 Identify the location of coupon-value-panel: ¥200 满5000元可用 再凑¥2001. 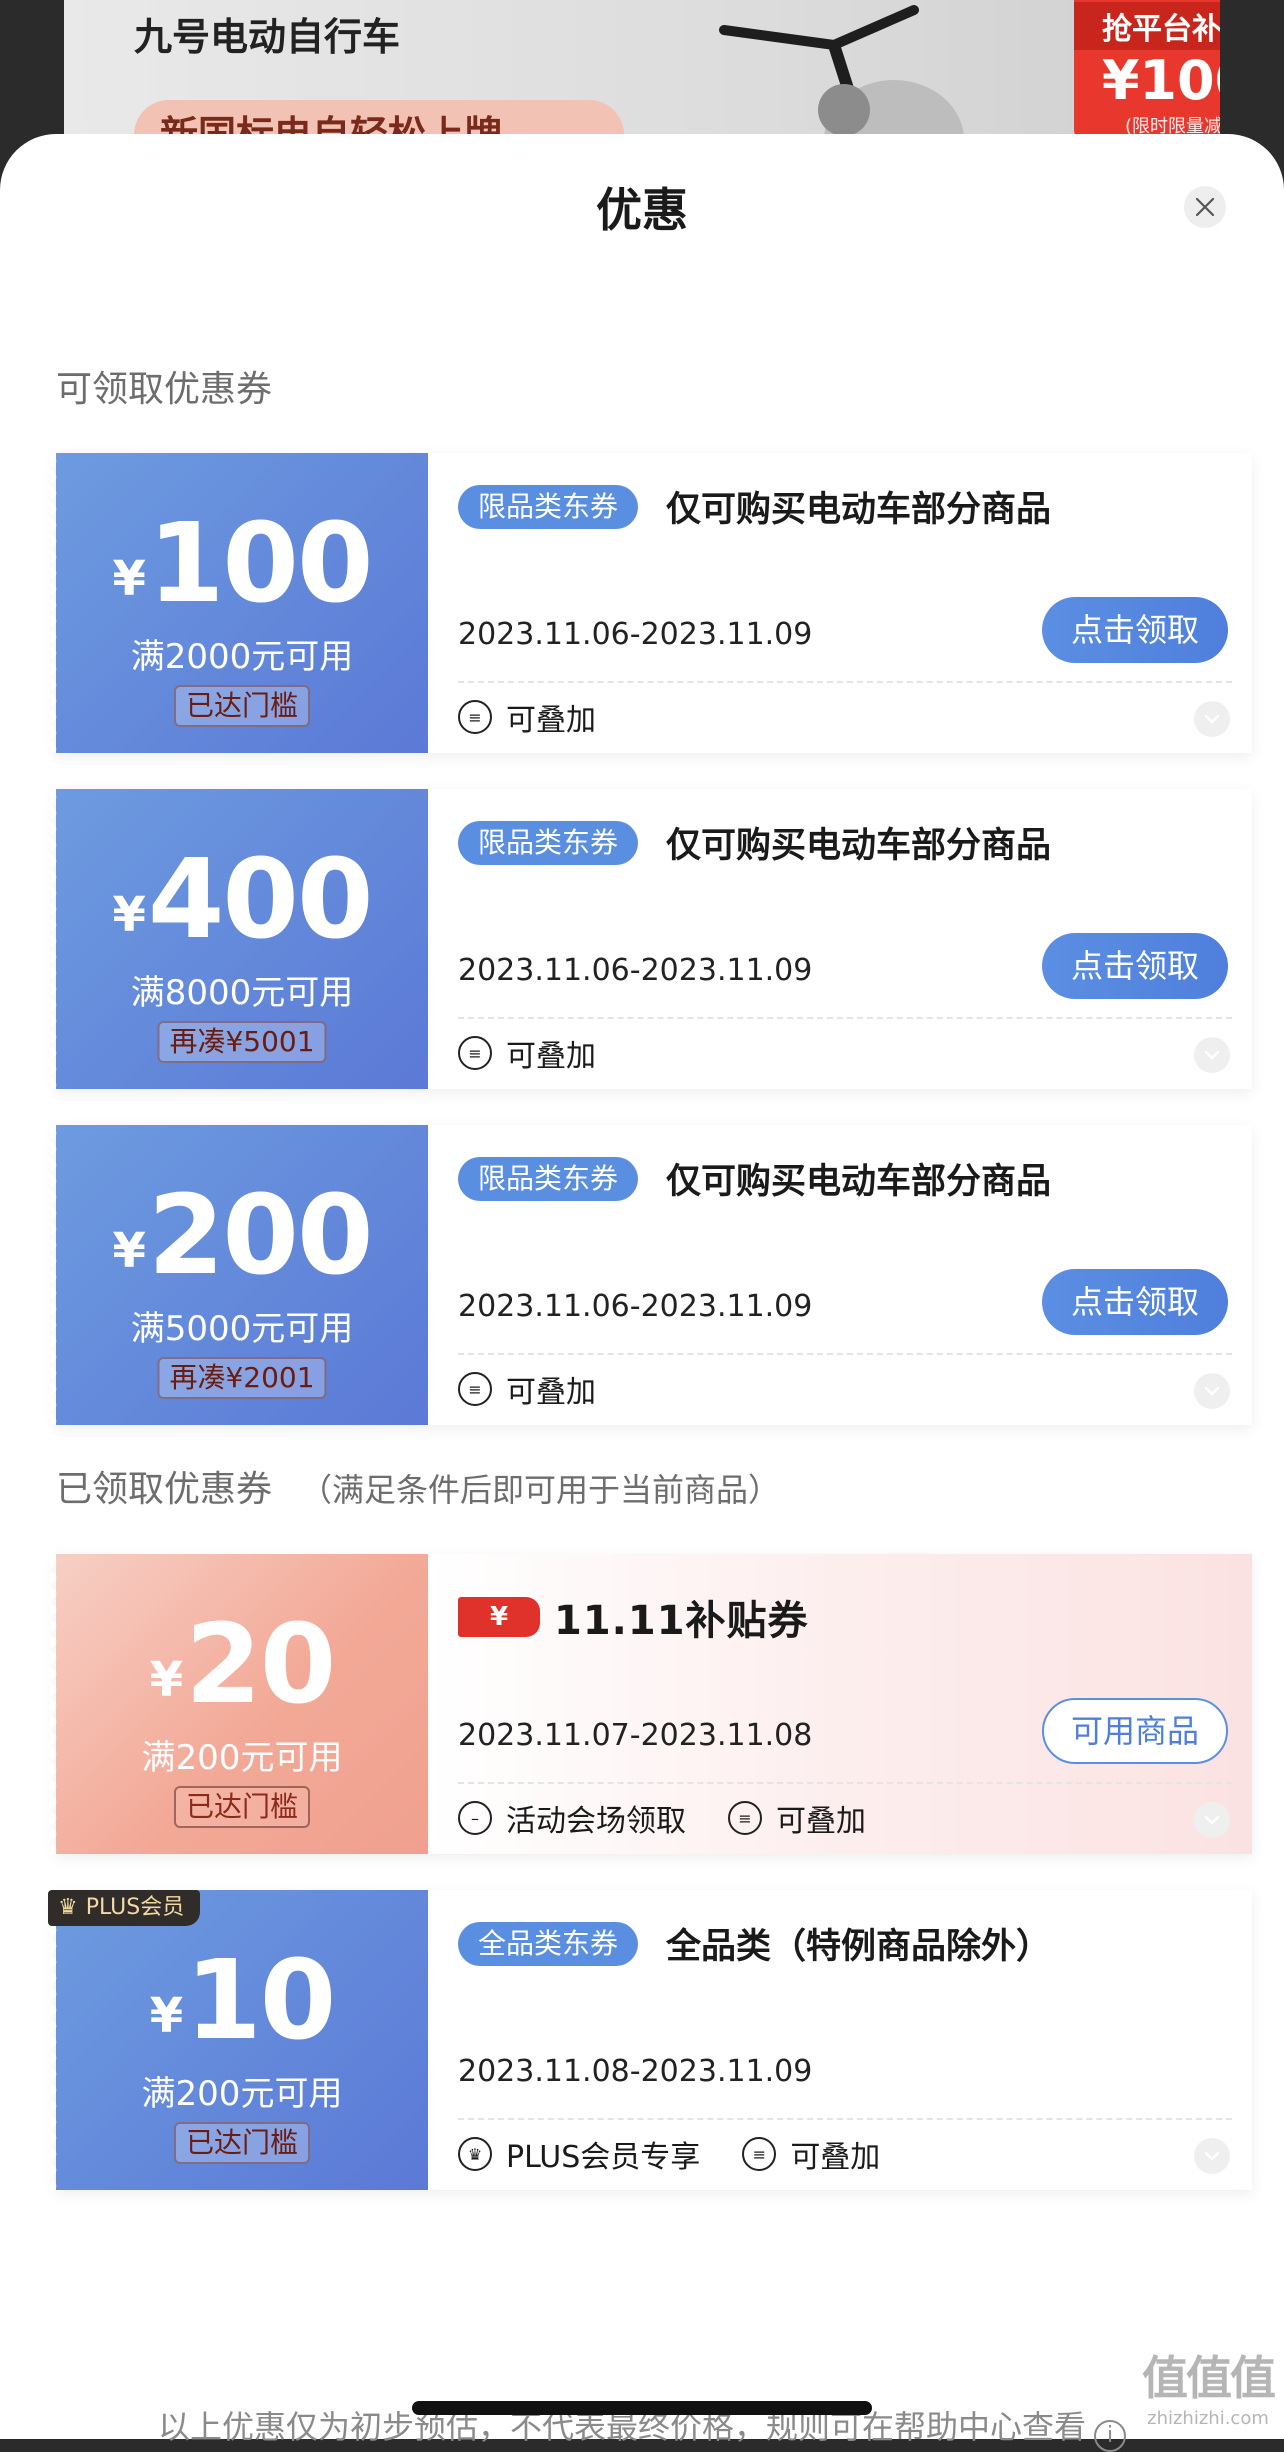
(239, 1275).